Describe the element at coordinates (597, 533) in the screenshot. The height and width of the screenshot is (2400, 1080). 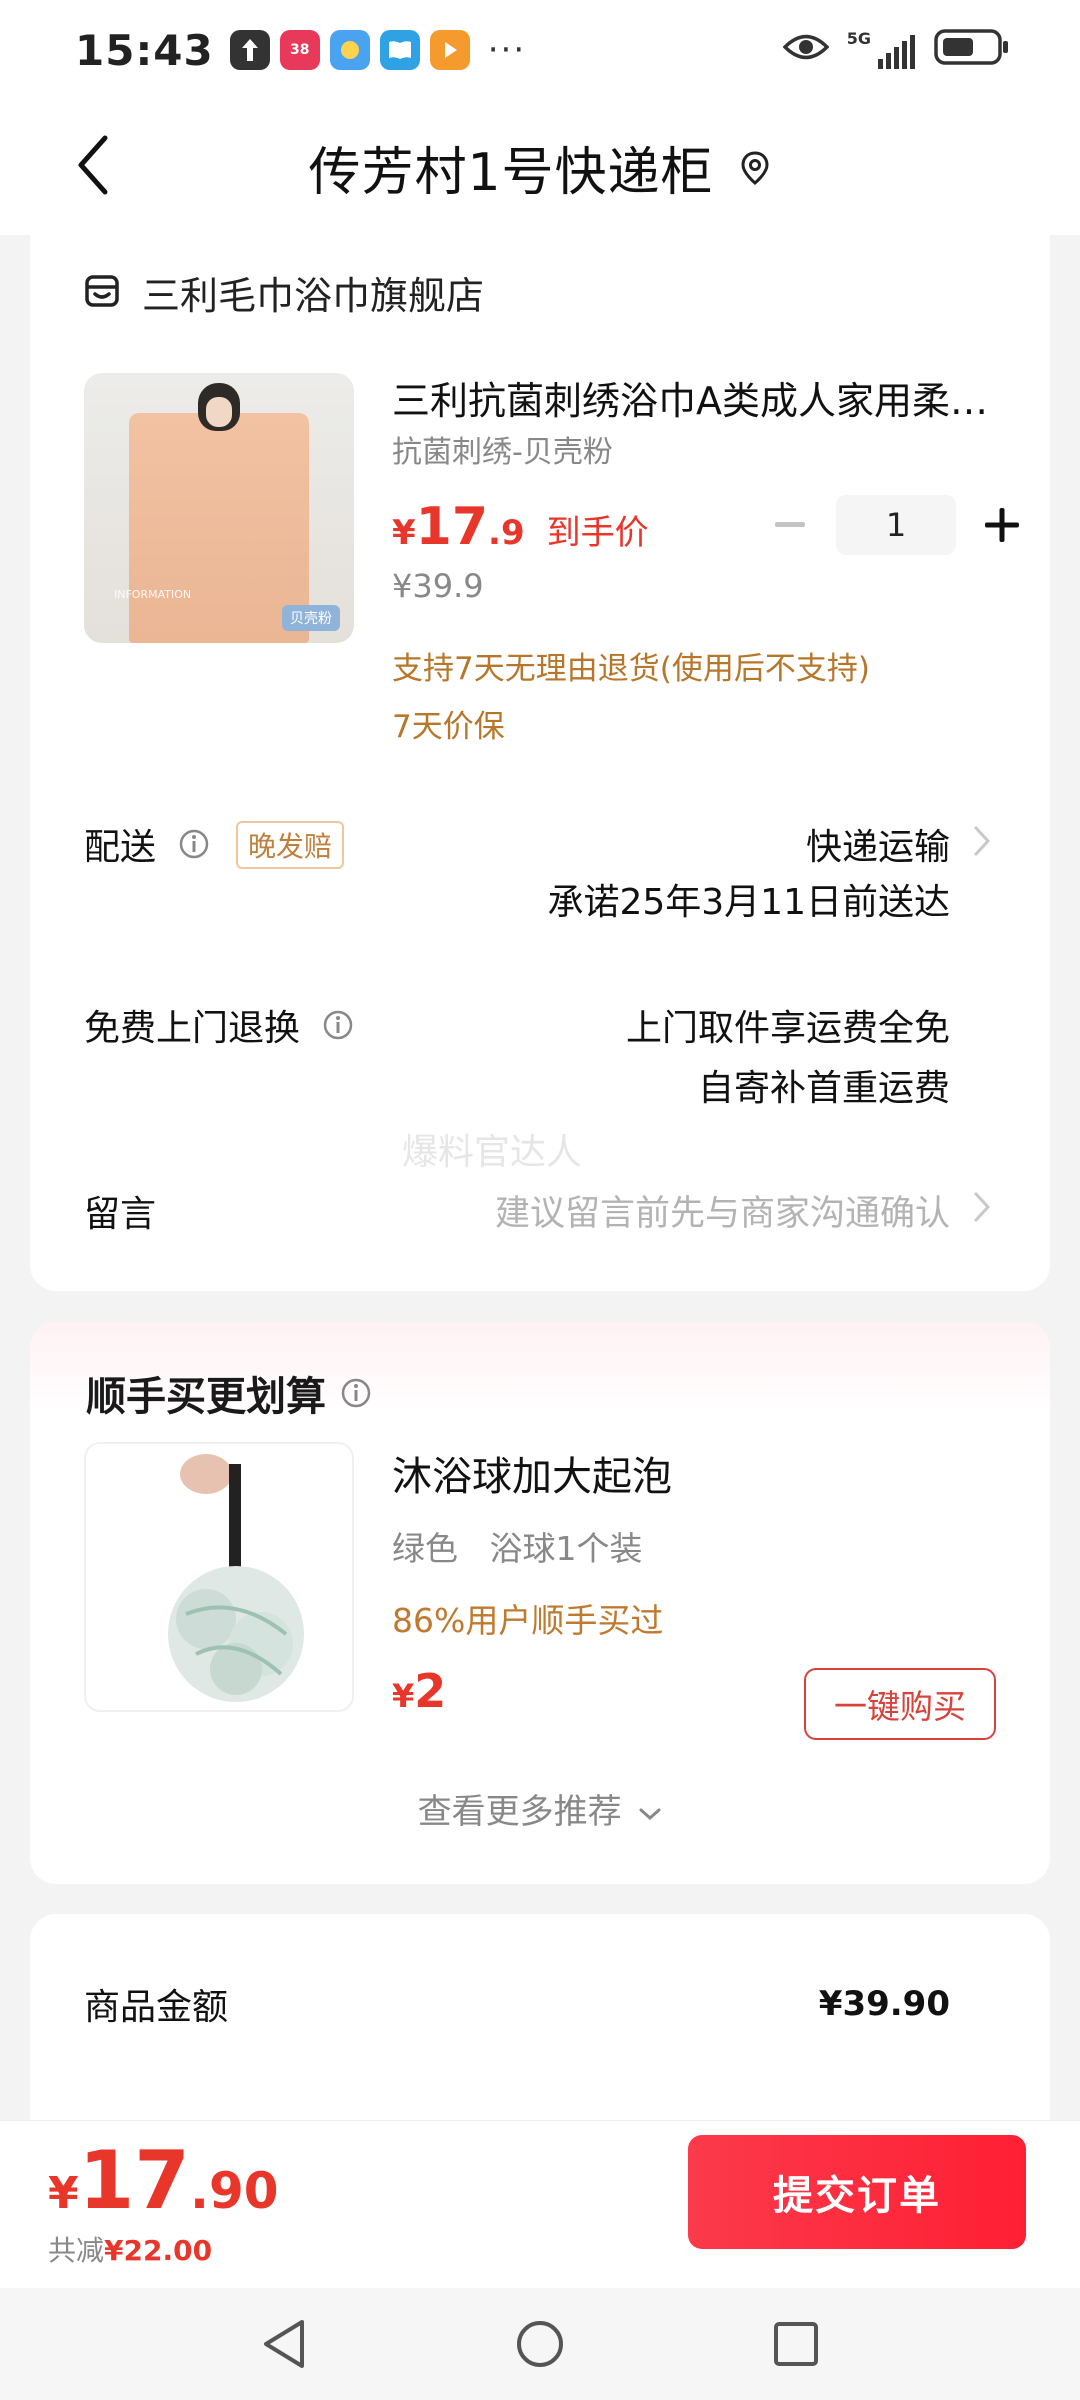
I see `price-label: 到手价` at that location.